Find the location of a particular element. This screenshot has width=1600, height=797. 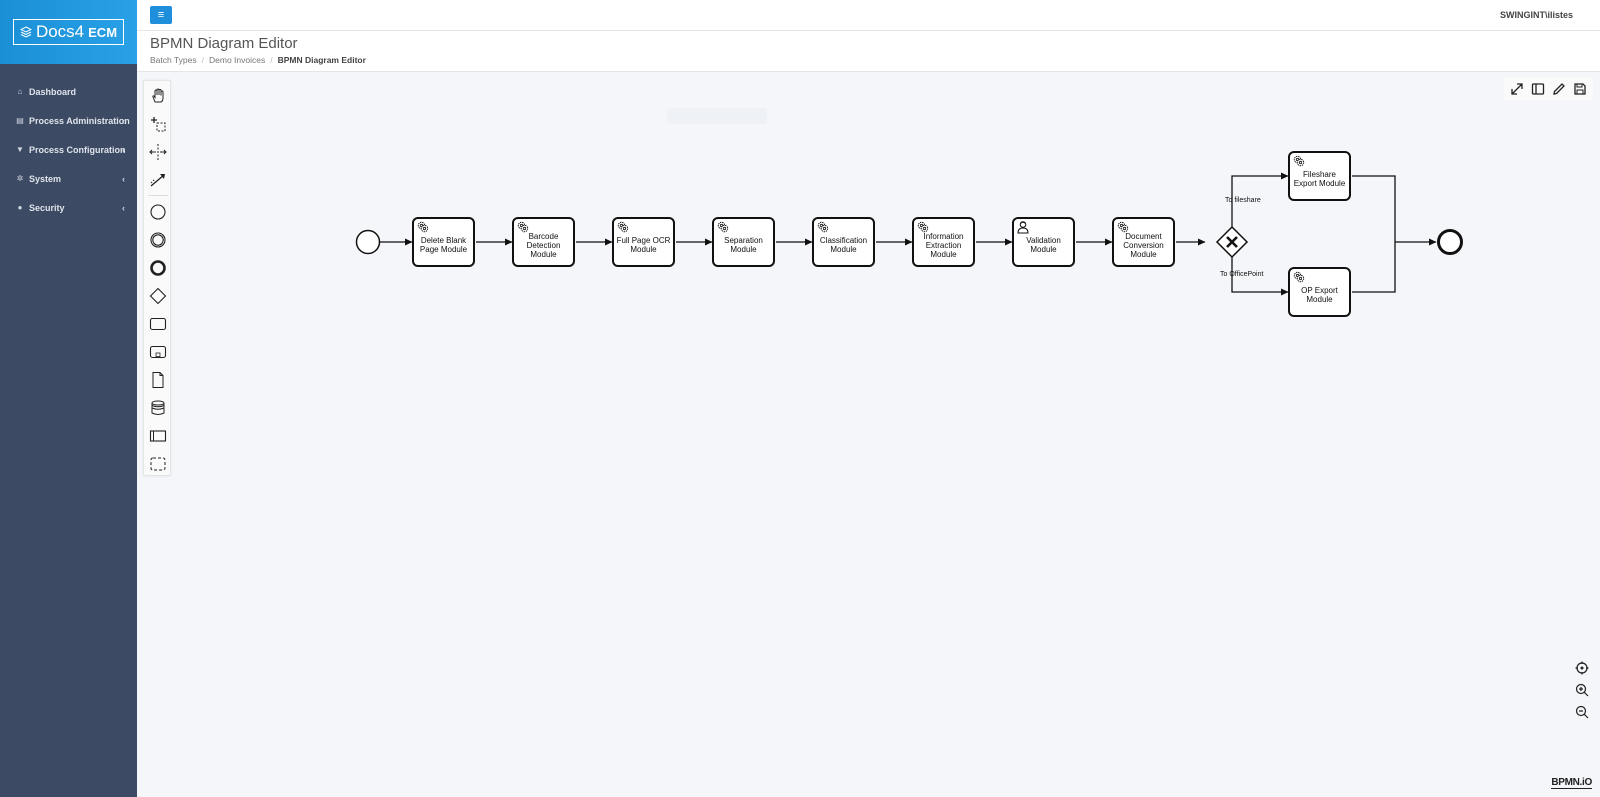

task-label: Document Conversion Module is located at coordinates (1143, 245).